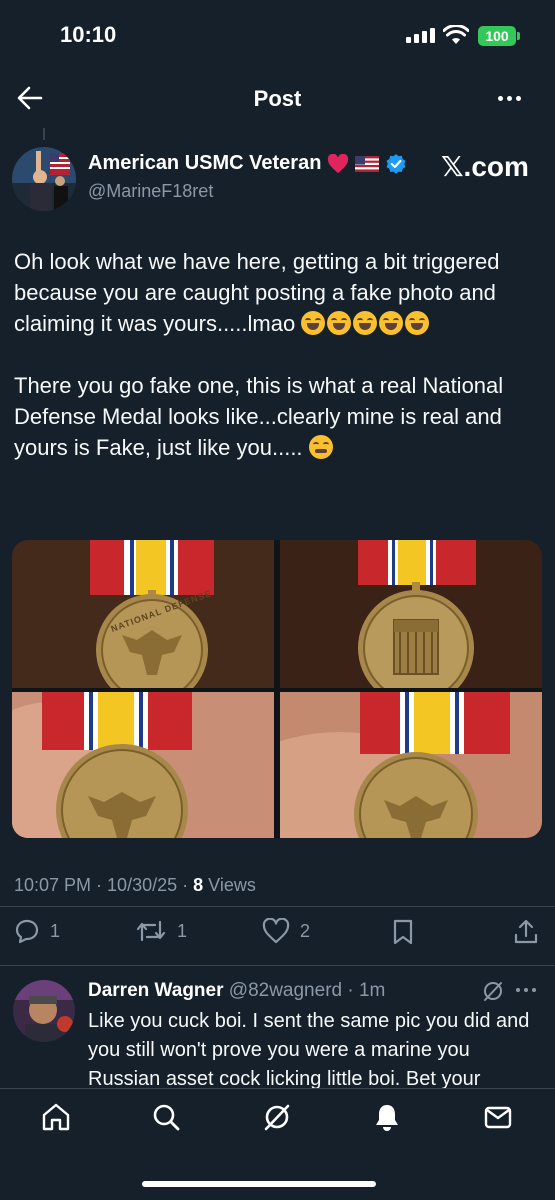 The width and height of the screenshot is (555, 1200). What do you see at coordinates (387, 1117) in the screenshot?
I see `notifications-icon` at bounding box center [387, 1117].